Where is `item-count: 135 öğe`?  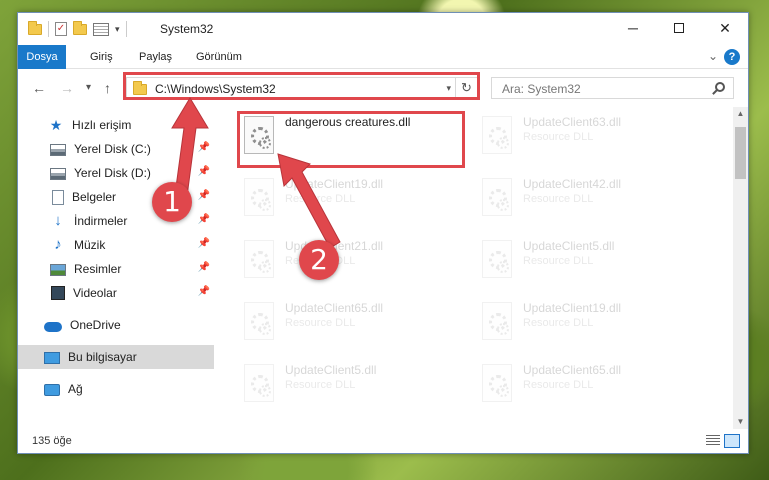
item-count: 135 öğe is located at coordinates (52, 441).